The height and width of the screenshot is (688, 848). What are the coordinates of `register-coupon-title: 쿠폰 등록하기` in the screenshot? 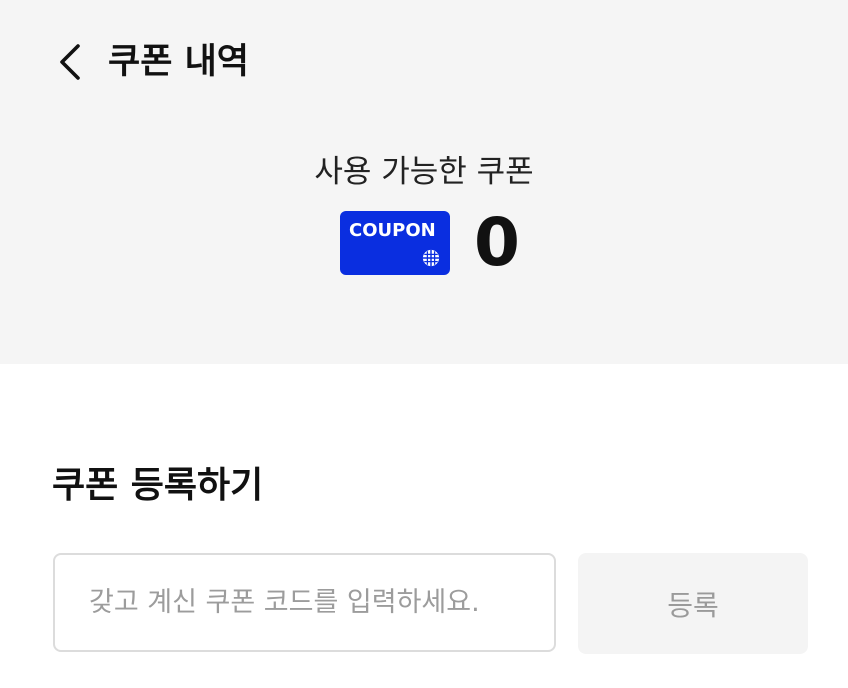 It's located at (158, 485).